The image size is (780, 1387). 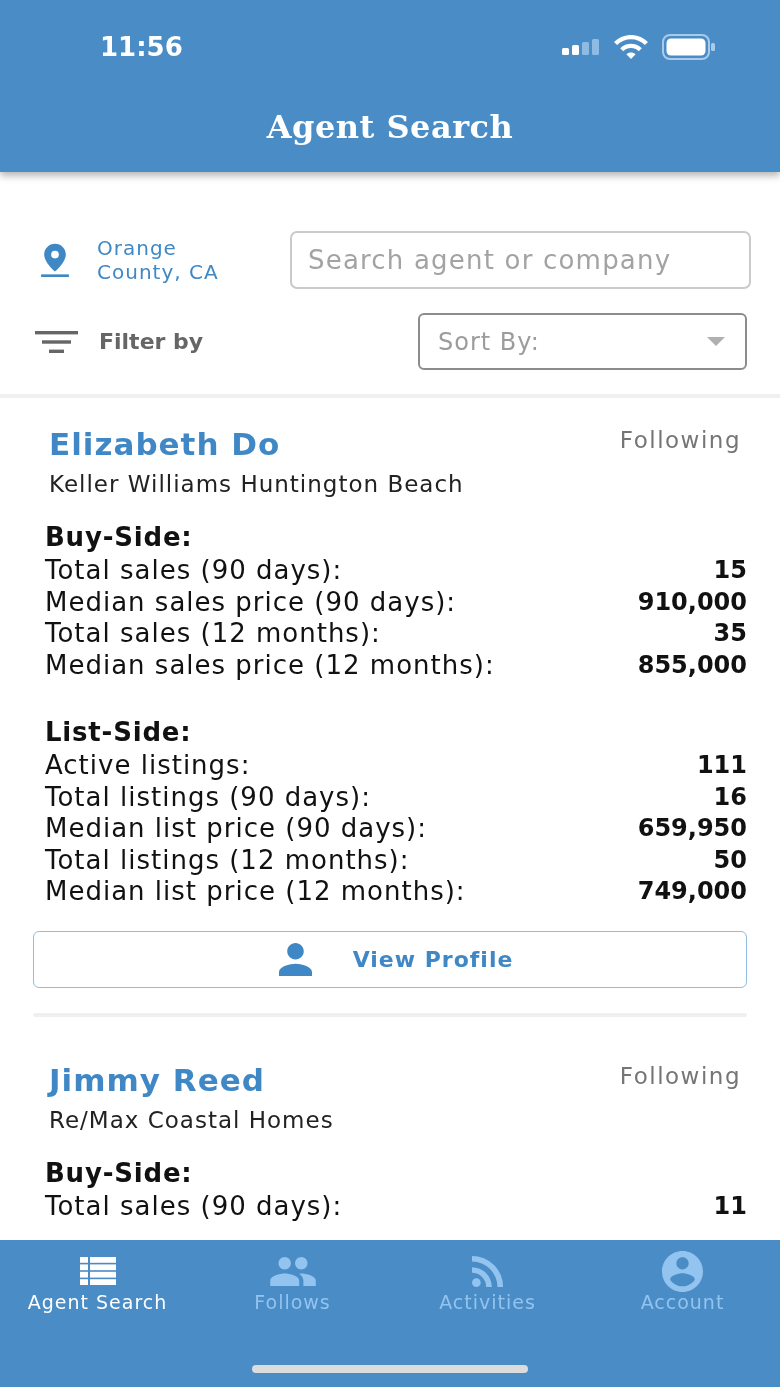 What do you see at coordinates (730, 633) in the screenshot?
I see `stat-value: 35` at bounding box center [730, 633].